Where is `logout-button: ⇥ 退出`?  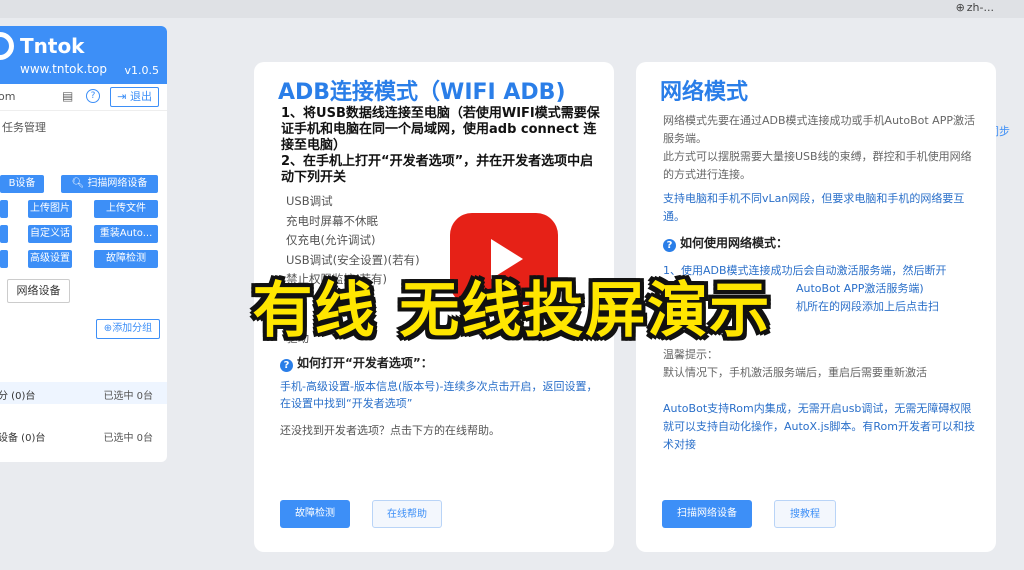 logout-button: ⇥ 退出 is located at coordinates (134, 97).